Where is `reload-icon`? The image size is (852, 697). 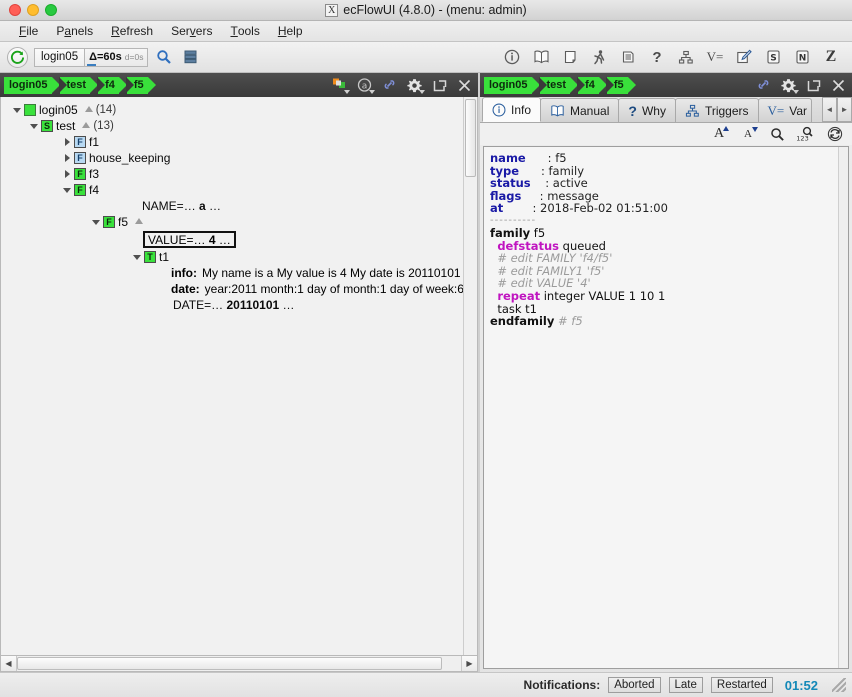
reload-icon is located at coordinates (835, 134).